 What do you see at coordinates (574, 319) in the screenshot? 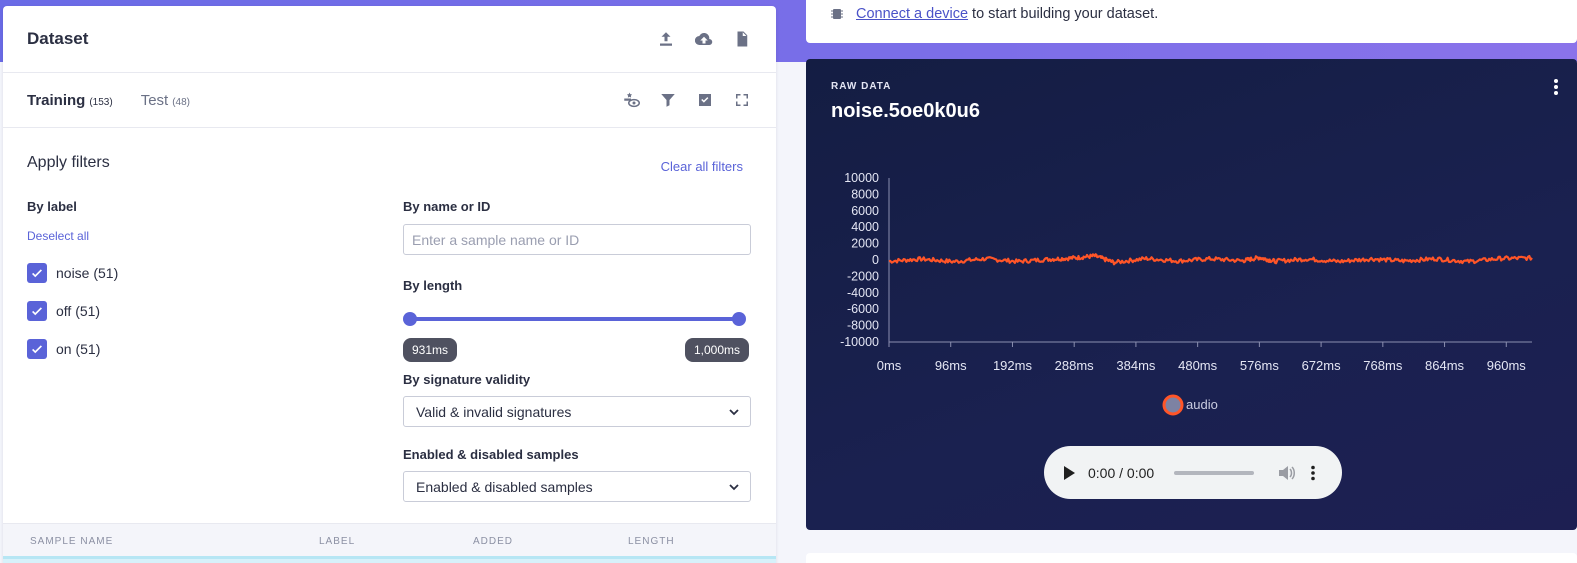
I see `slider-track` at bounding box center [574, 319].